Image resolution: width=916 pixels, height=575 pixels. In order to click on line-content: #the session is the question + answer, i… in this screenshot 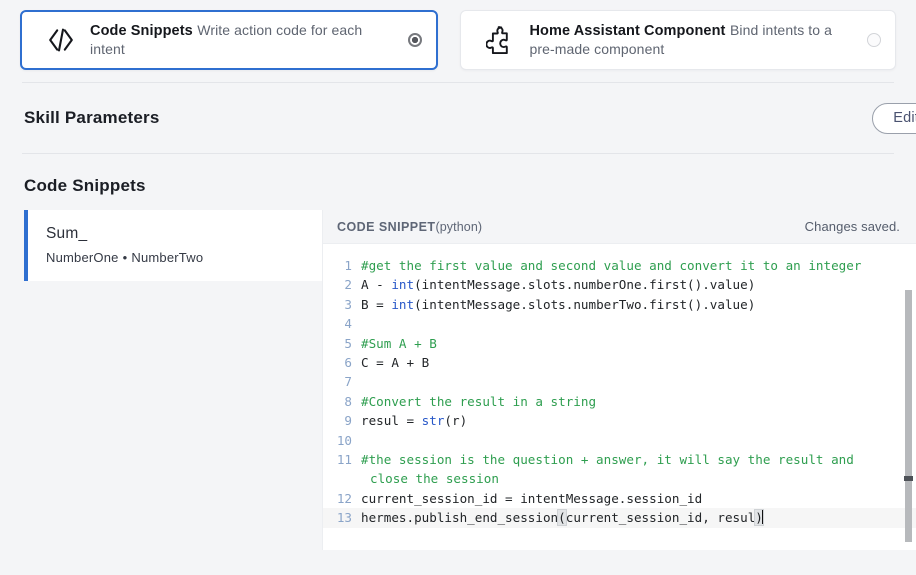, I will do `click(607, 460)`.